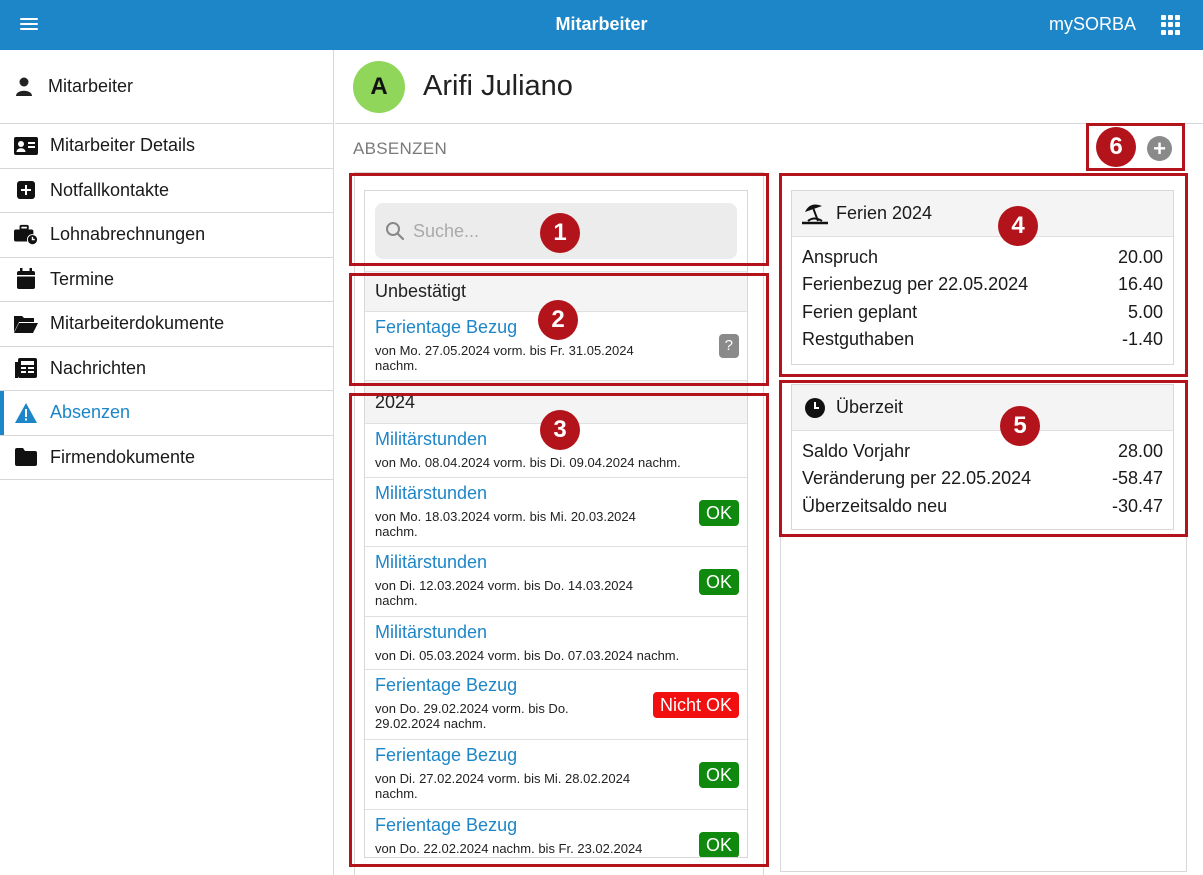 The width and height of the screenshot is (1203, 875). What do you see at coordinates (26, 279) in the screenshot?
I see `calendar-icon` at bounding box center [26, 279].